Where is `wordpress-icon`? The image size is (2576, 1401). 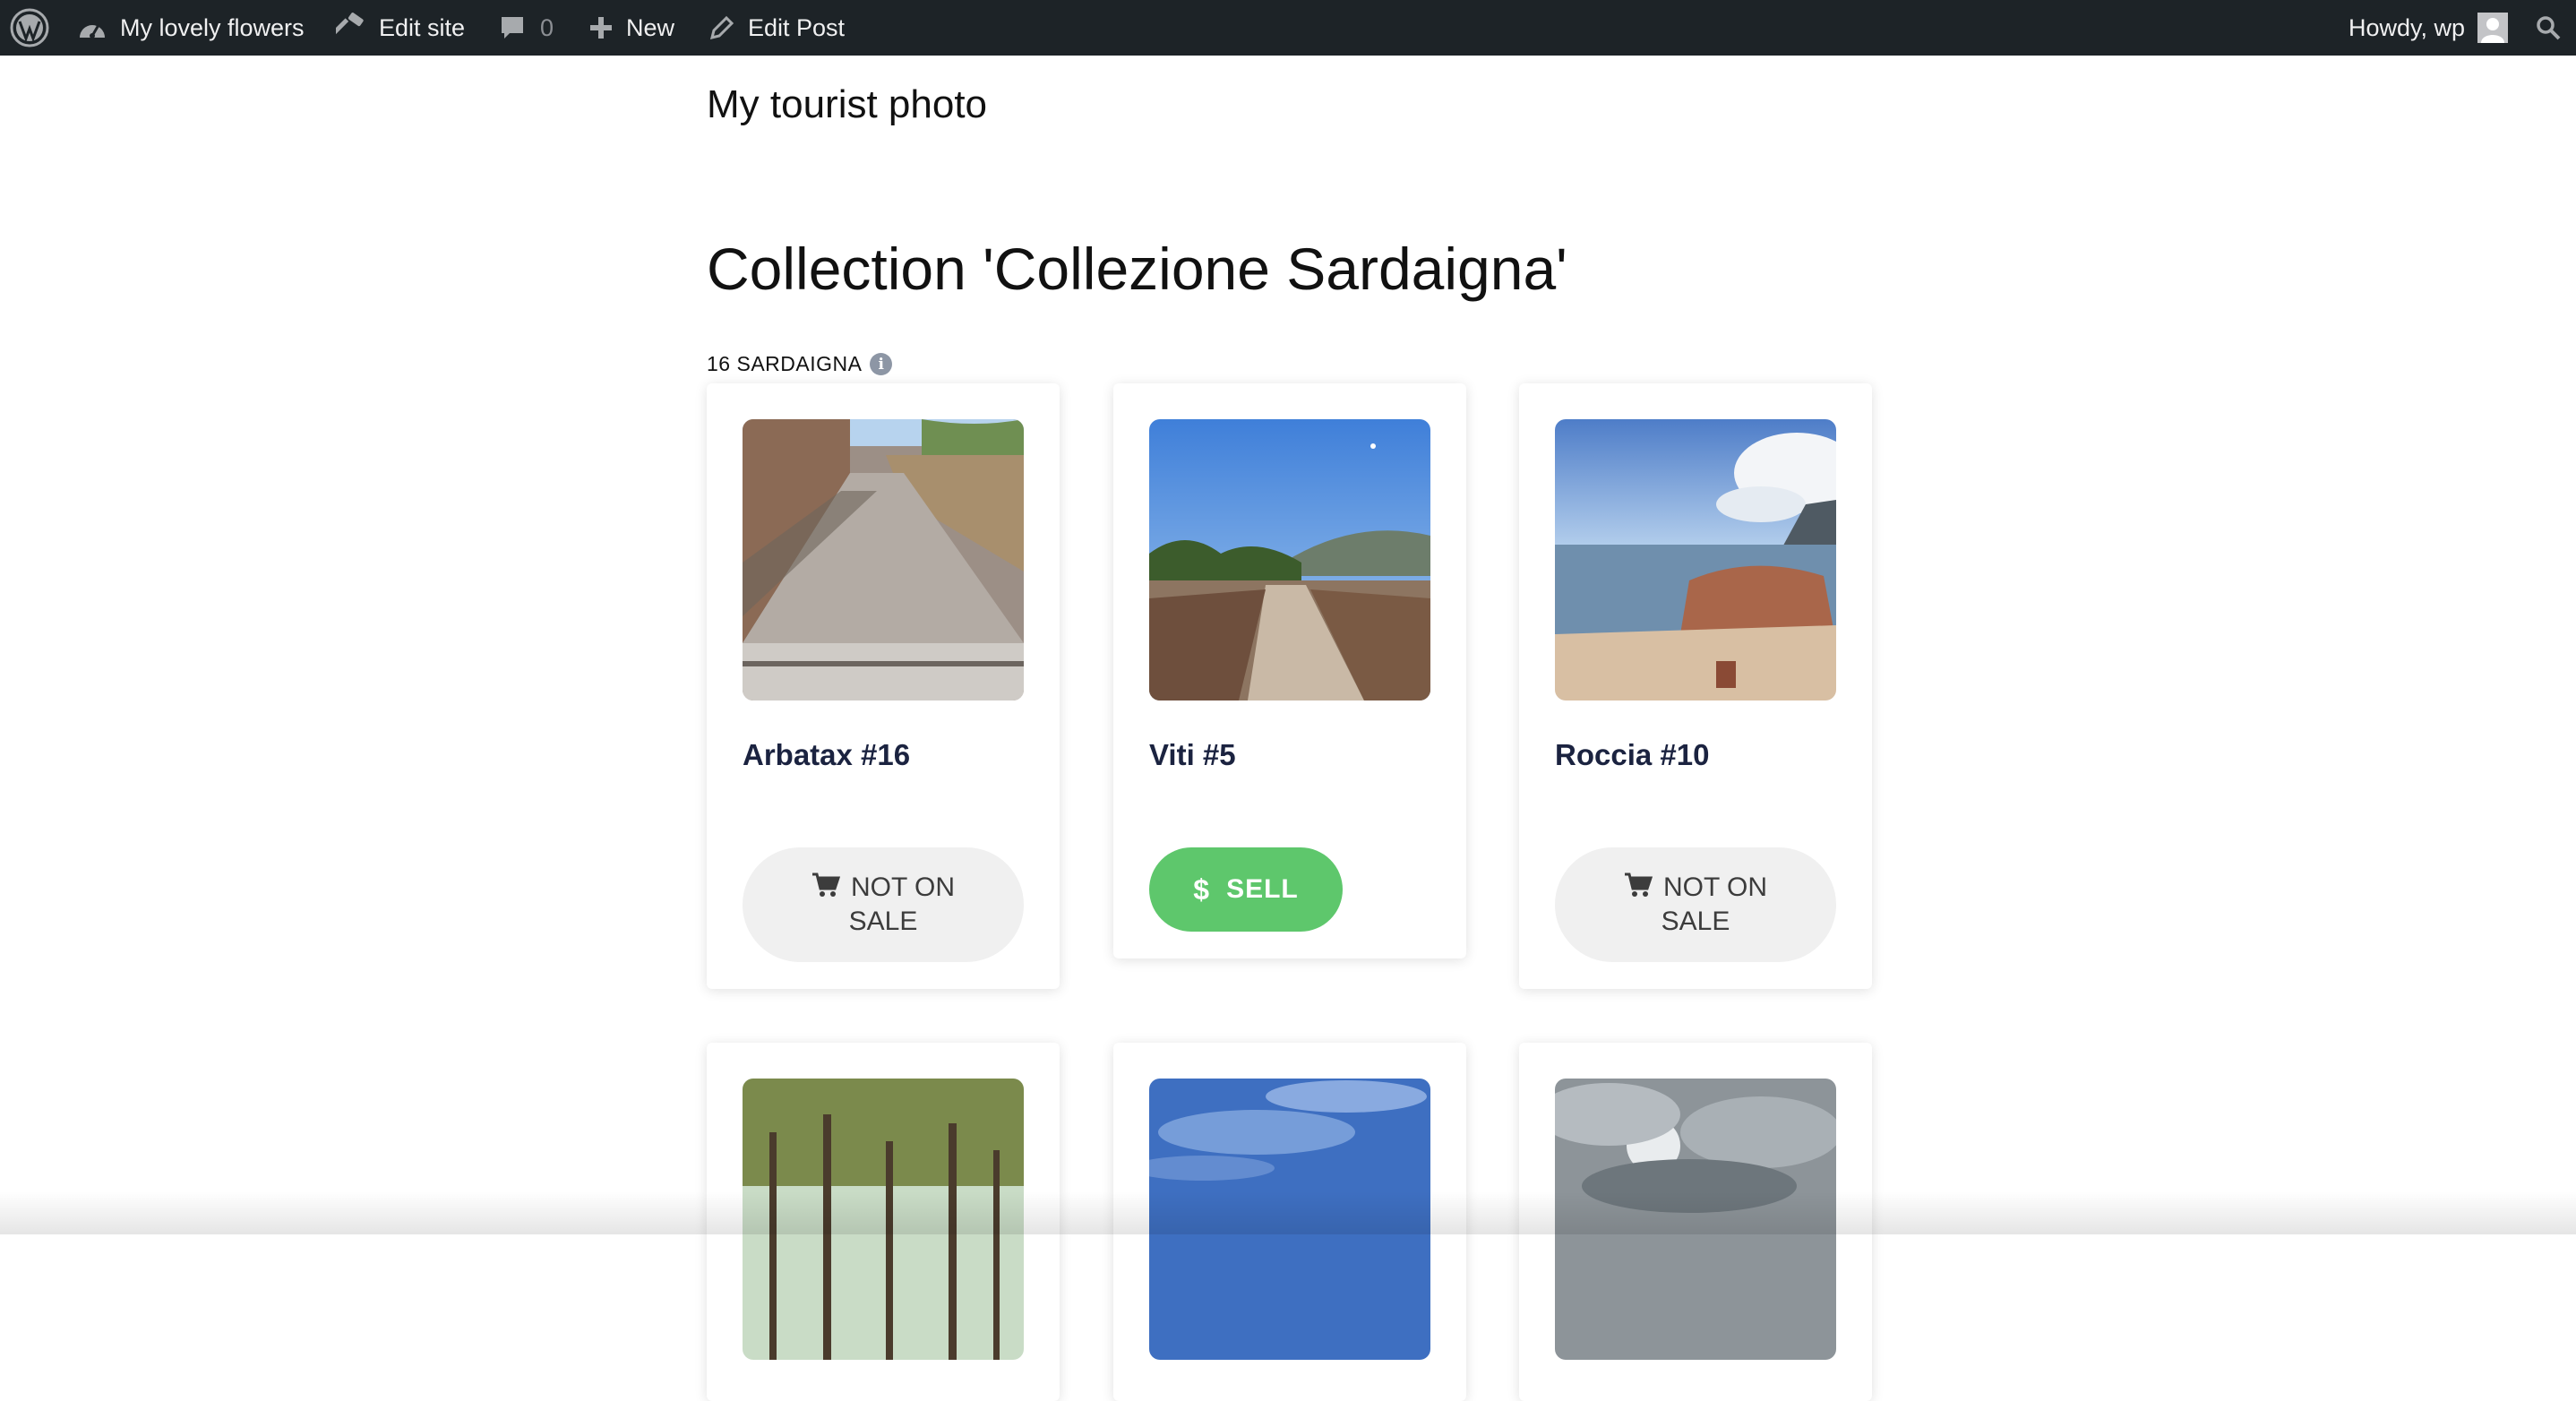 wordpress-icon is located at coordinates (29, 28).